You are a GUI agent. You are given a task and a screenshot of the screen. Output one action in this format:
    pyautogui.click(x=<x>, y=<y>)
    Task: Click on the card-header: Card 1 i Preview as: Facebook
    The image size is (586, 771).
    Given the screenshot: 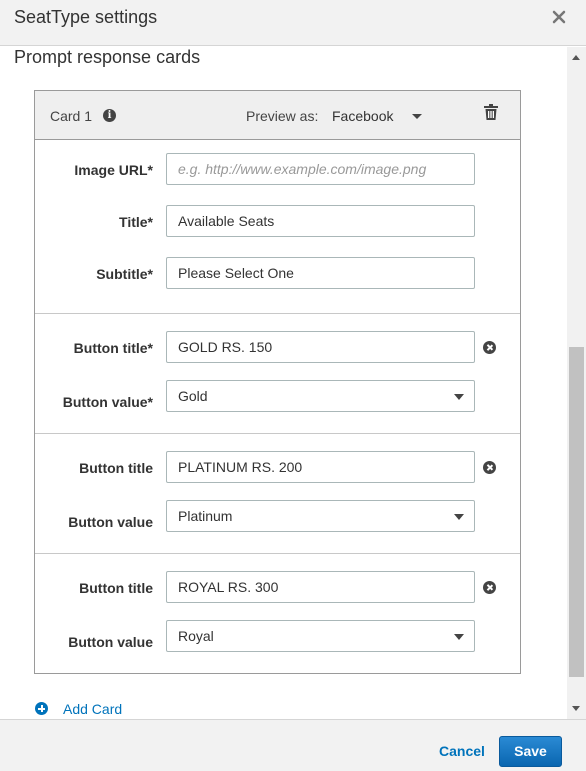 What is the action you would take?
    pyautogui.click(x=277, y=115)
    